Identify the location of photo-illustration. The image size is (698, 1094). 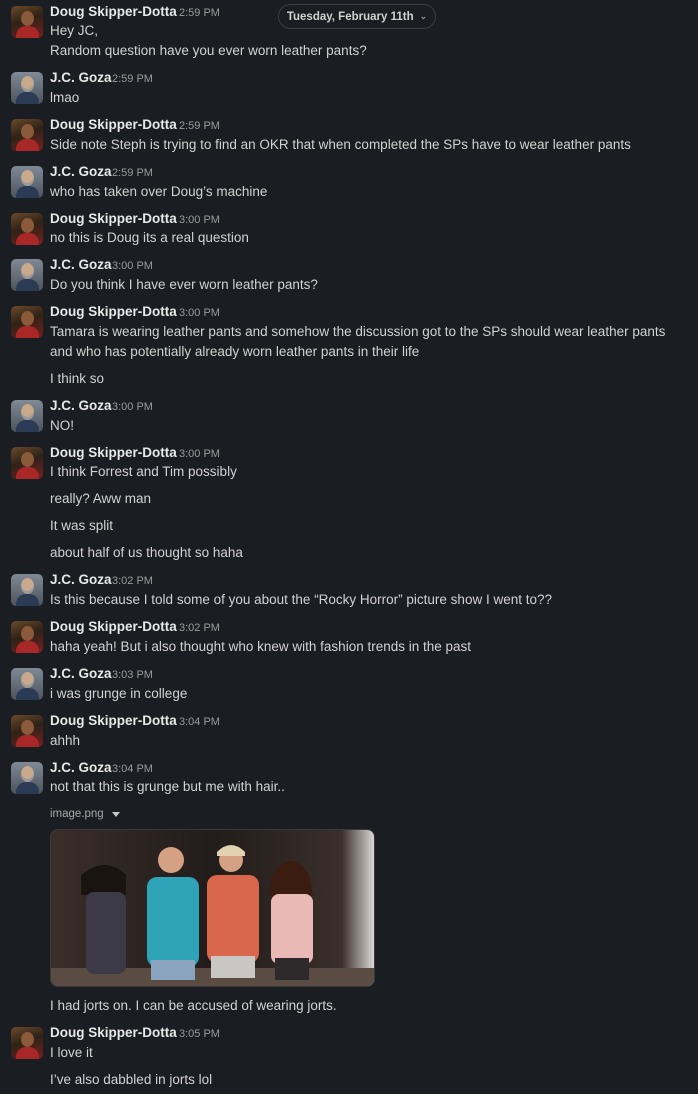
(212, 908).